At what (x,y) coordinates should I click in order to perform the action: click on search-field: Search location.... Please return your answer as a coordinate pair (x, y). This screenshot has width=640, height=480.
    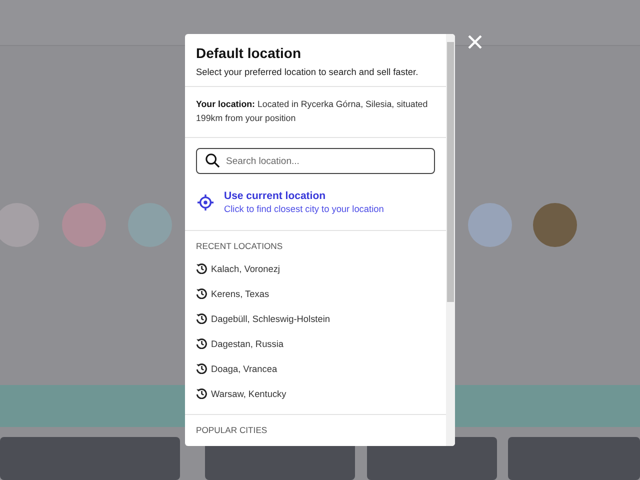
    Looking at the image, I should click on (315, 161).